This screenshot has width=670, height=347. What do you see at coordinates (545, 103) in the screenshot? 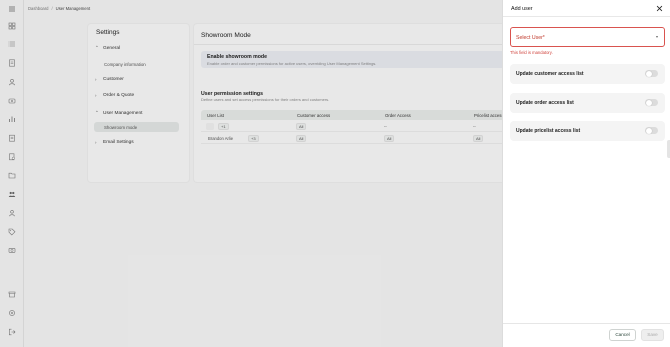
I see `order-access-toggle-label: Update order access list` at bounding box center [545, 103].